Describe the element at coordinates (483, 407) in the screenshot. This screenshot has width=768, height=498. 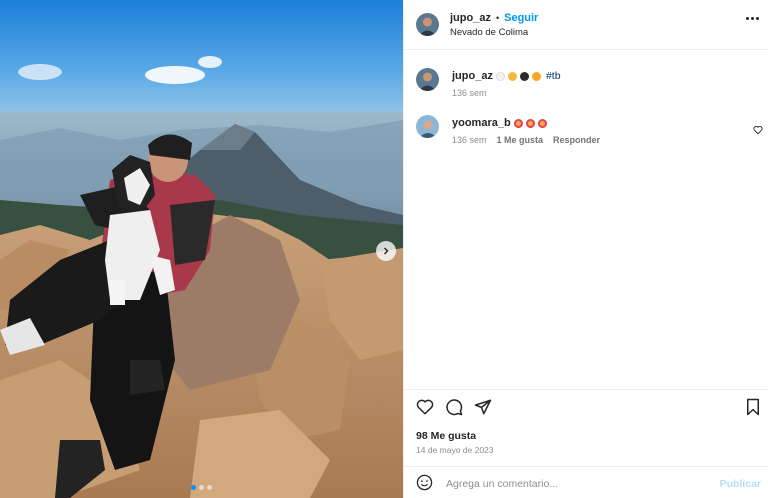
I see `send-icon` at that location.